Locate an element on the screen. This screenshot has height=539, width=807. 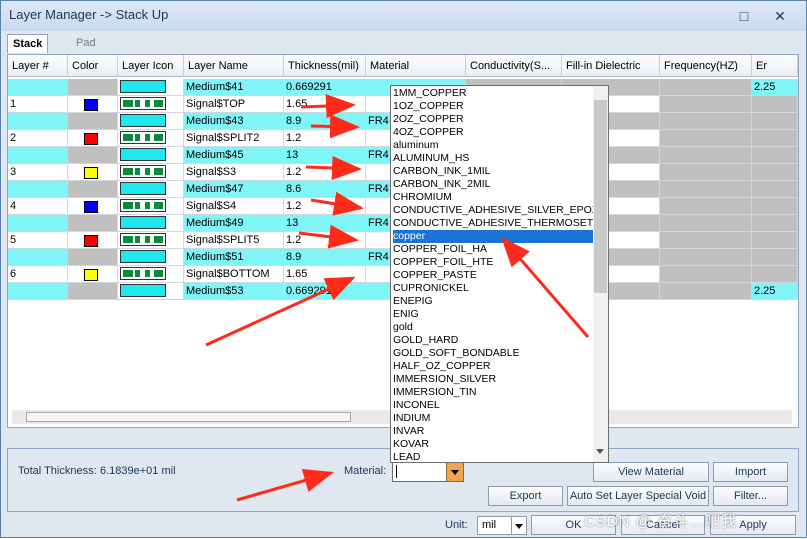
material-combo is located at coordinates (428, 472).